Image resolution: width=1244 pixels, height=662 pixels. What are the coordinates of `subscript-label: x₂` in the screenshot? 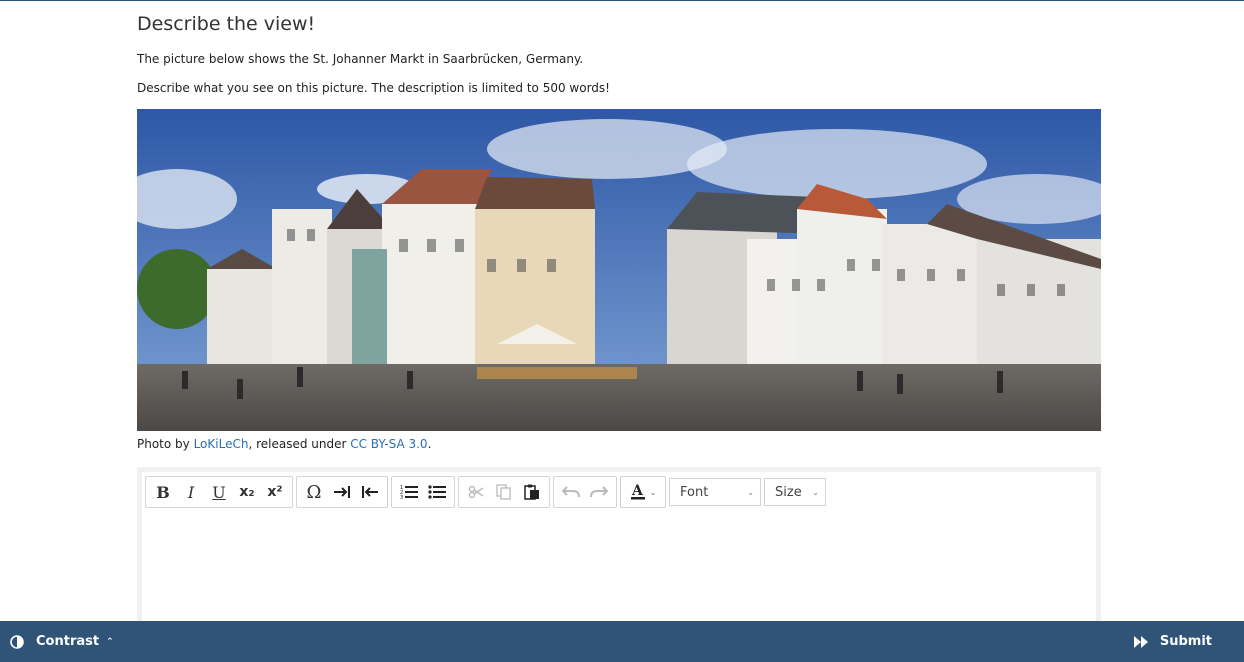 It's located at (247, 492).